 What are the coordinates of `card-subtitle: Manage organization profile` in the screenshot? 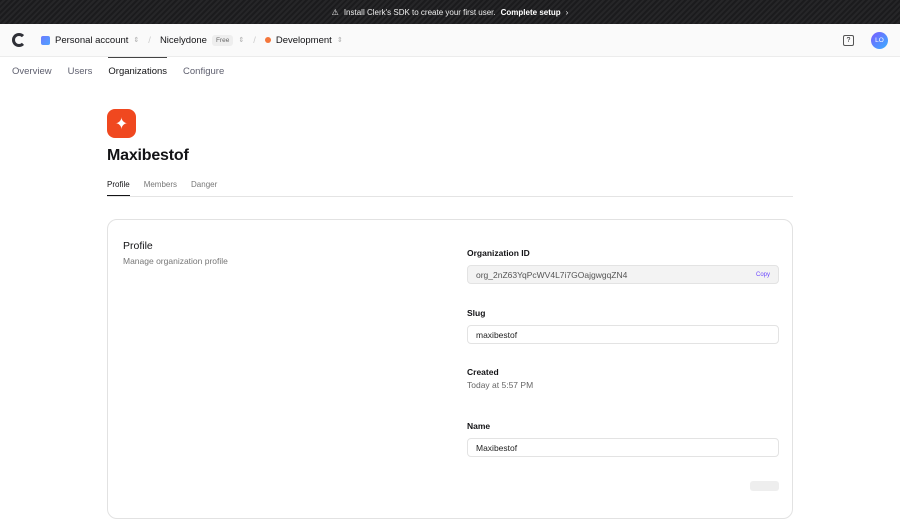 It's located at (175, 261).